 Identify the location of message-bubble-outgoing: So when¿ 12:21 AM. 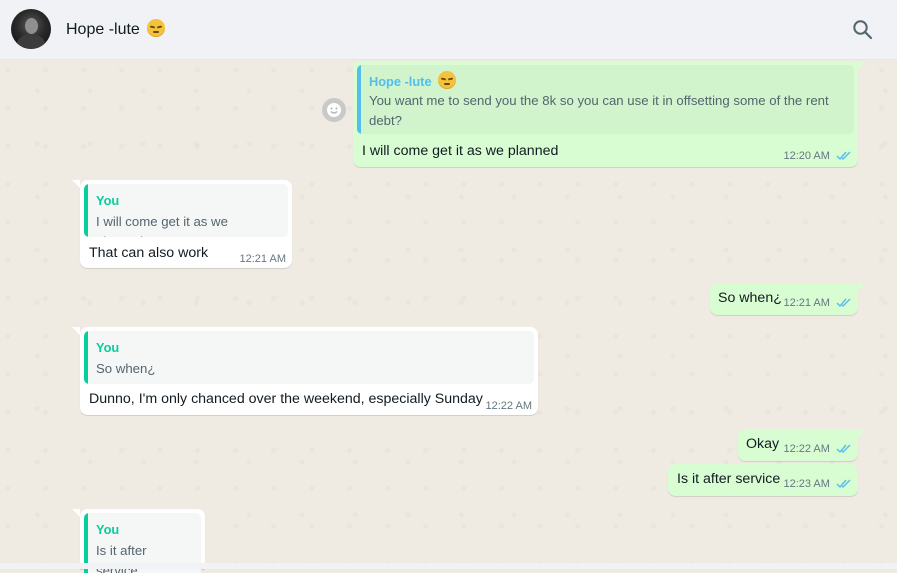
(788, 299).